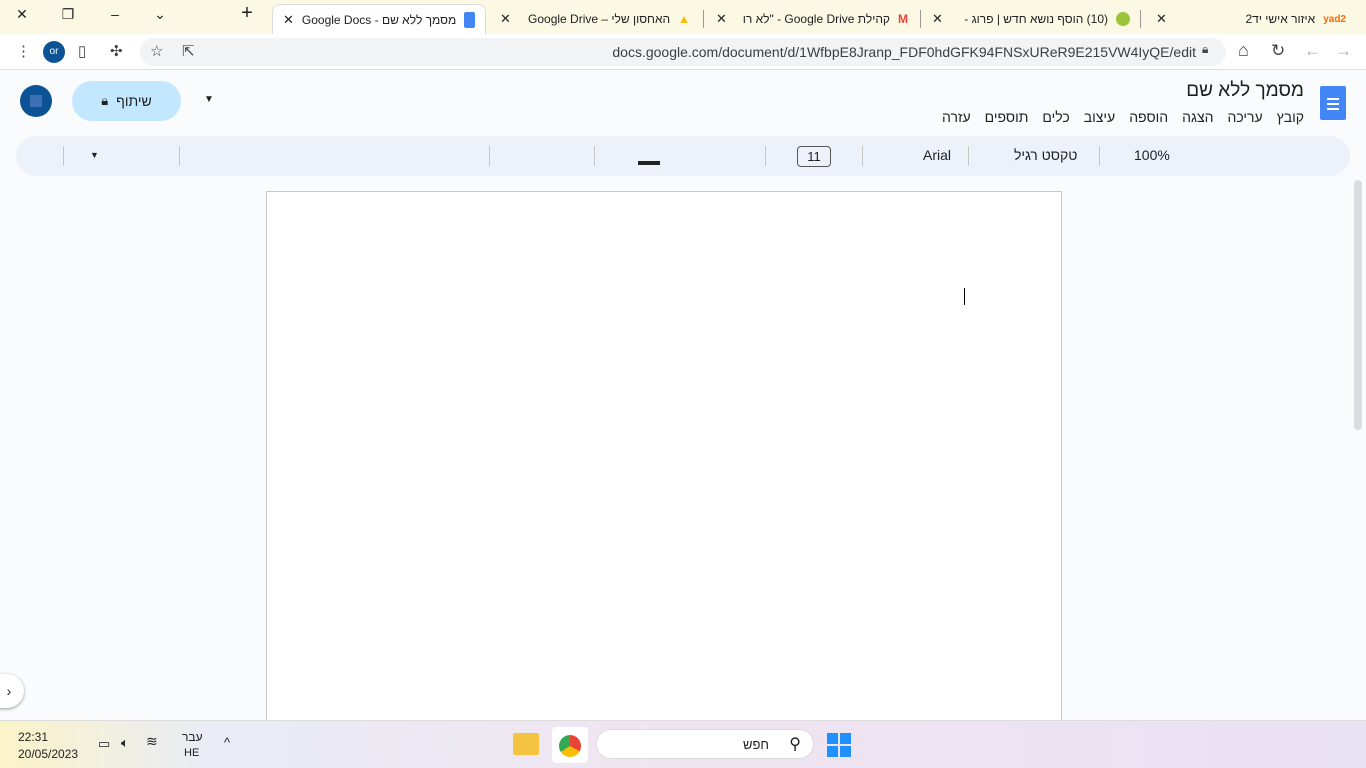  Describe the element at coordinates (134, 101) in the screenshot. I see `share-label: שיתוף` at that location.